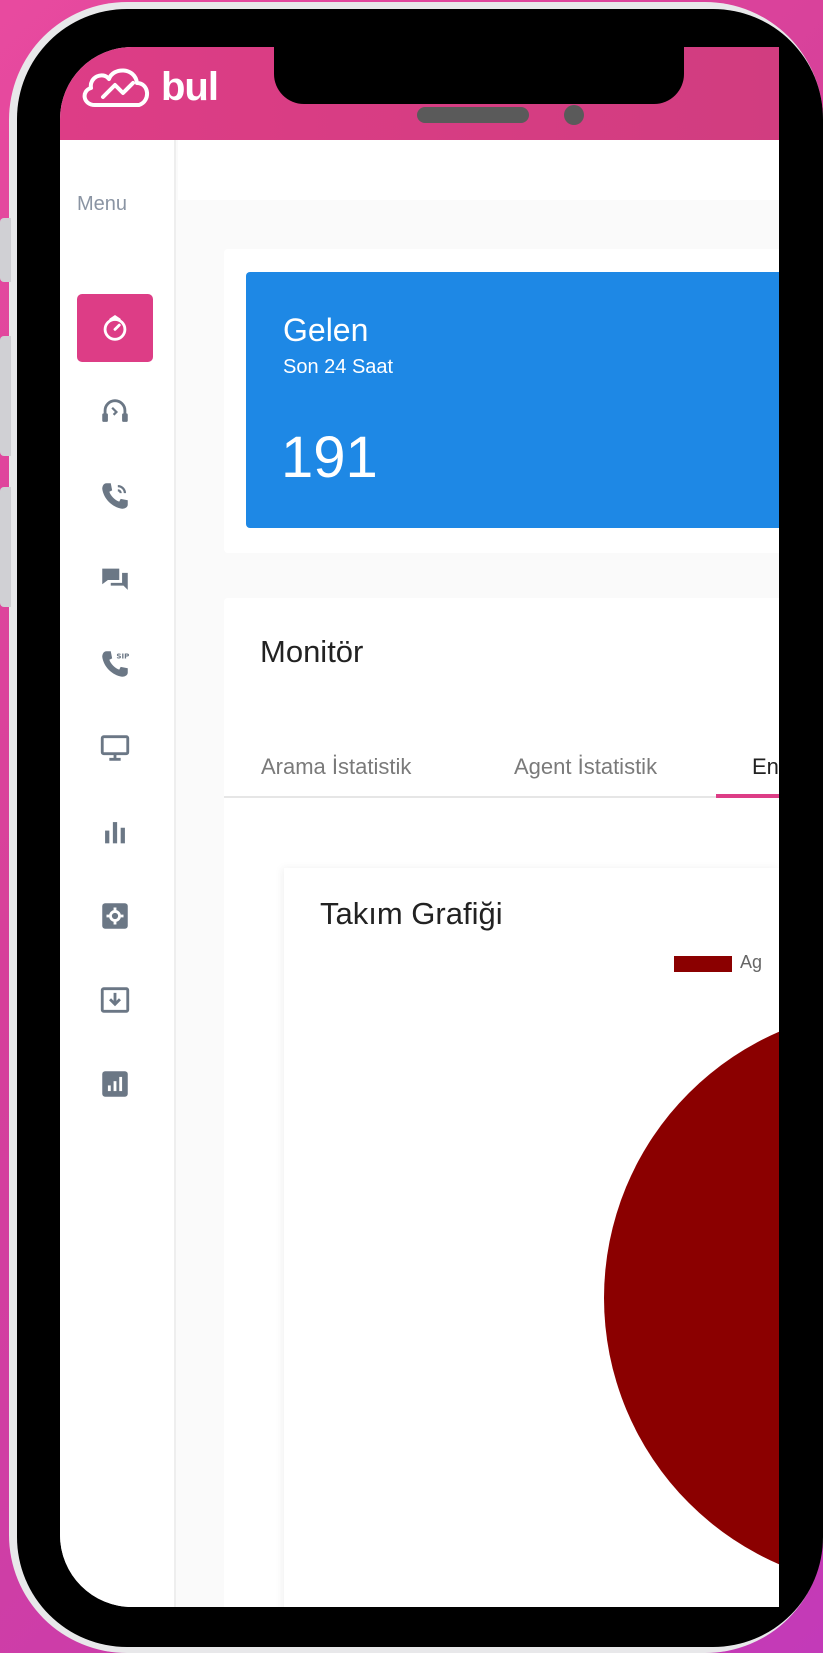 Image resolution: width=823 pixels, height=1653 pixels. I want to click on stat-title: Gelen, so click(326, 330).